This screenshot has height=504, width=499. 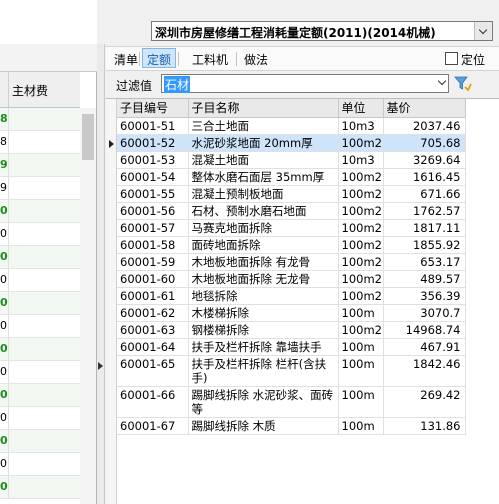 What do you see at coordinates (101, 274) in the screenshot?
I see `panel-splitter` at bounding box center [101, 274].